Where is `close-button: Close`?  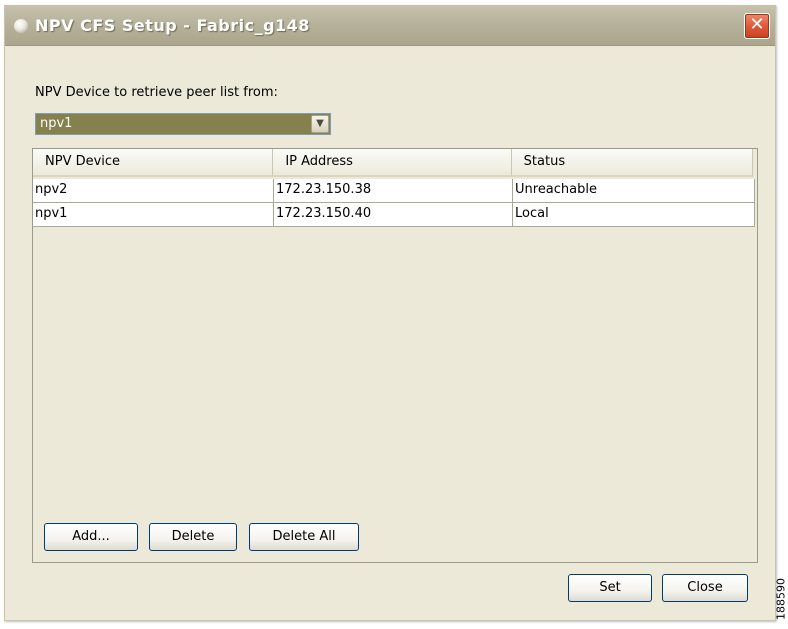
close-button: Close is located at coordinates (705, 588).